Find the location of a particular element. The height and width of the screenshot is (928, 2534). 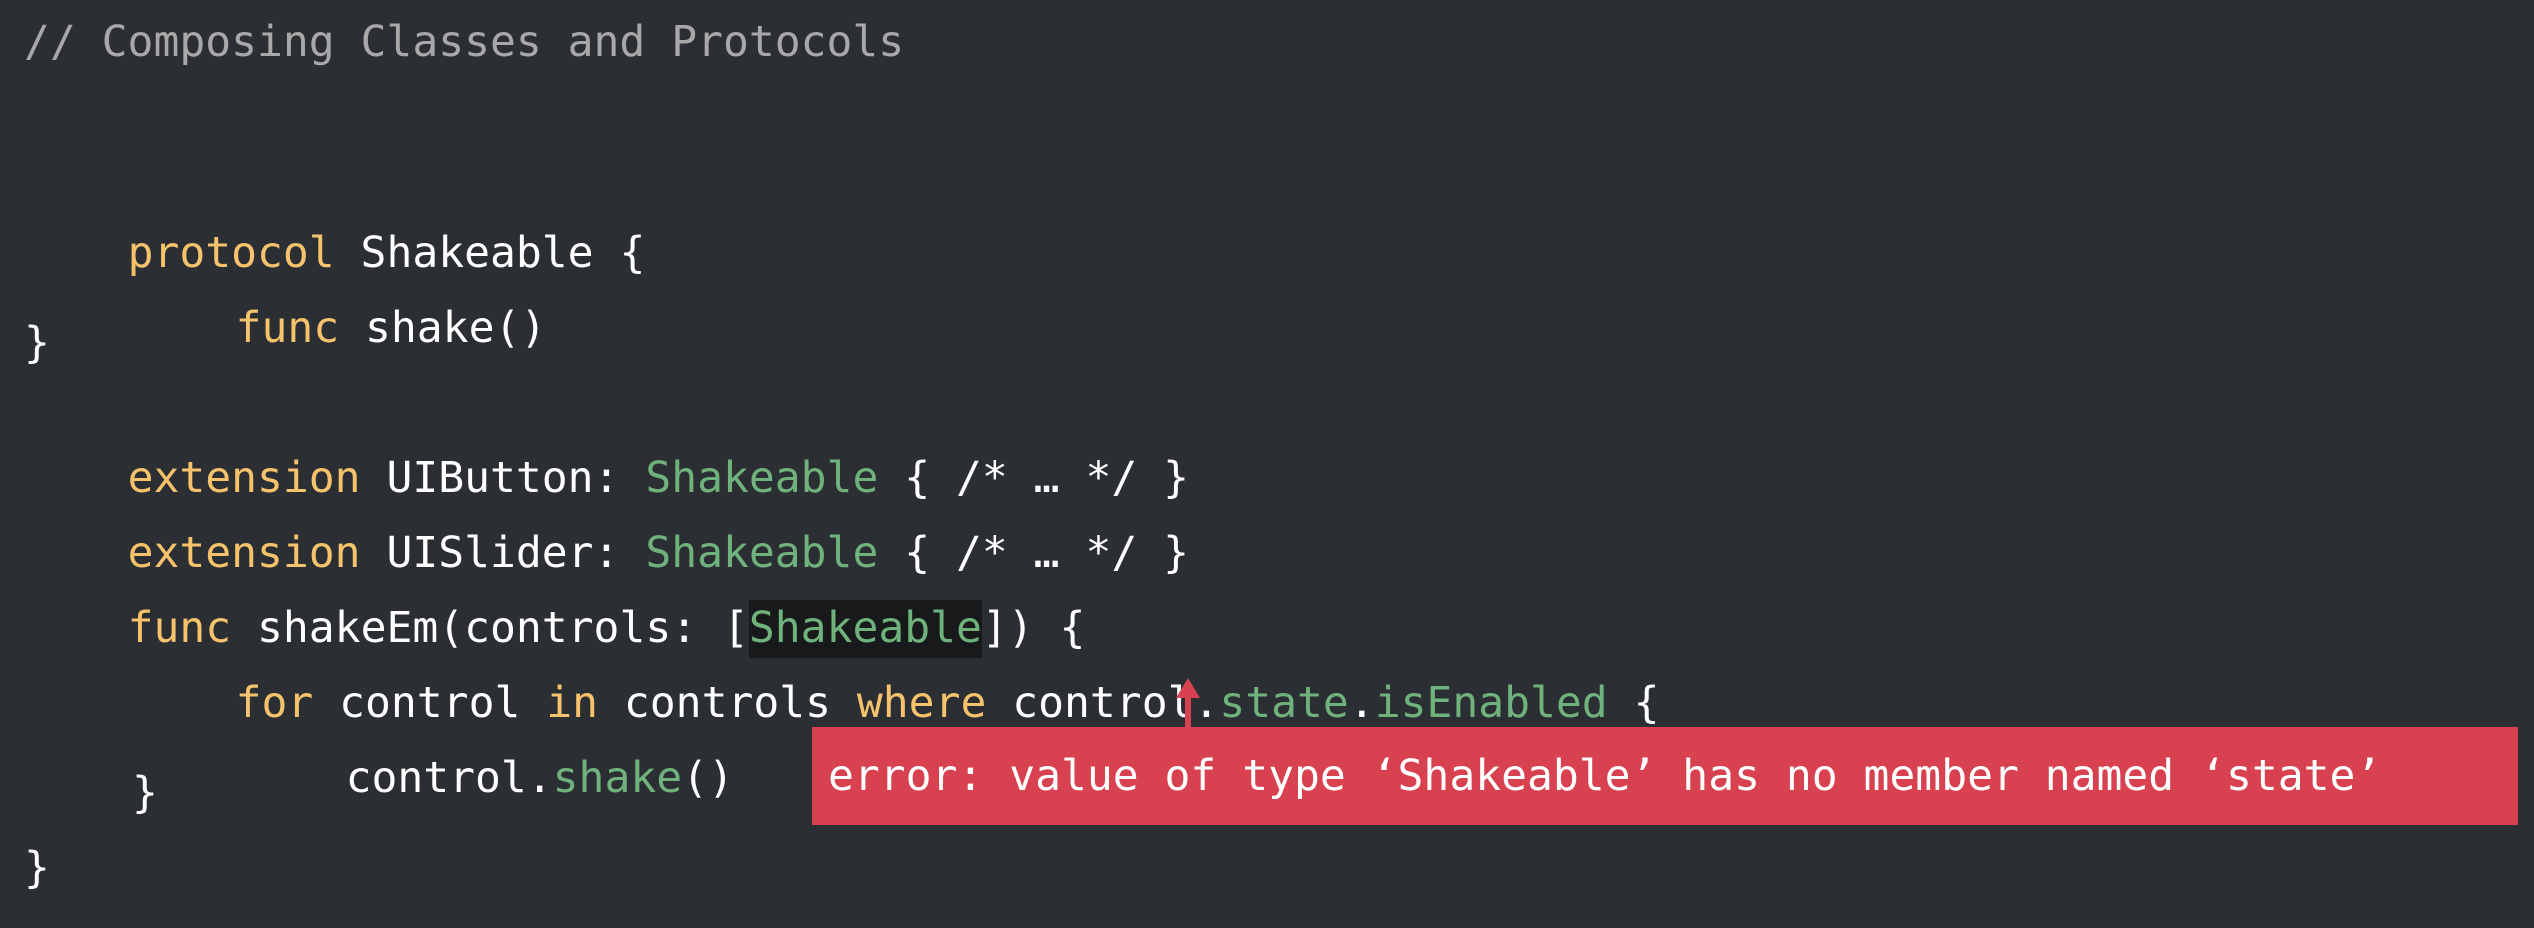

member-name: shake is located at coordinates (617, 778).